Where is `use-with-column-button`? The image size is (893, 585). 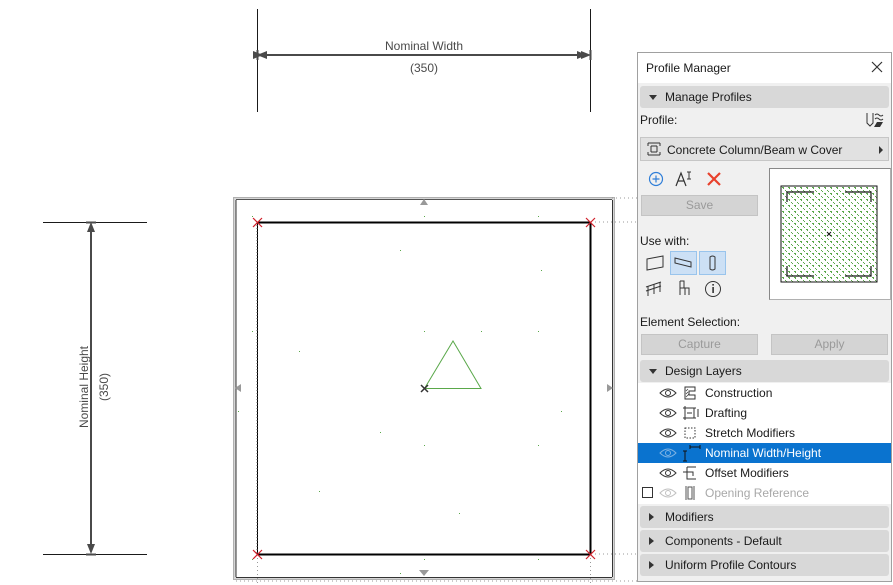 use-with-column-button is located at coordinates (712, 263).